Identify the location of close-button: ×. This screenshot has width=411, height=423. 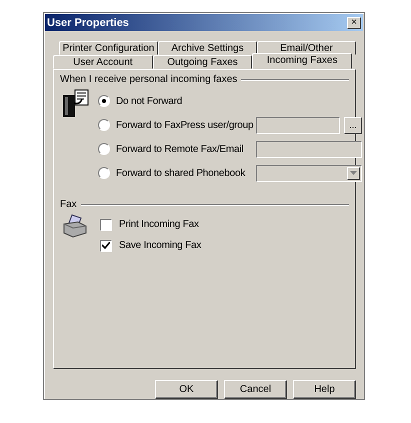
(354, 22).